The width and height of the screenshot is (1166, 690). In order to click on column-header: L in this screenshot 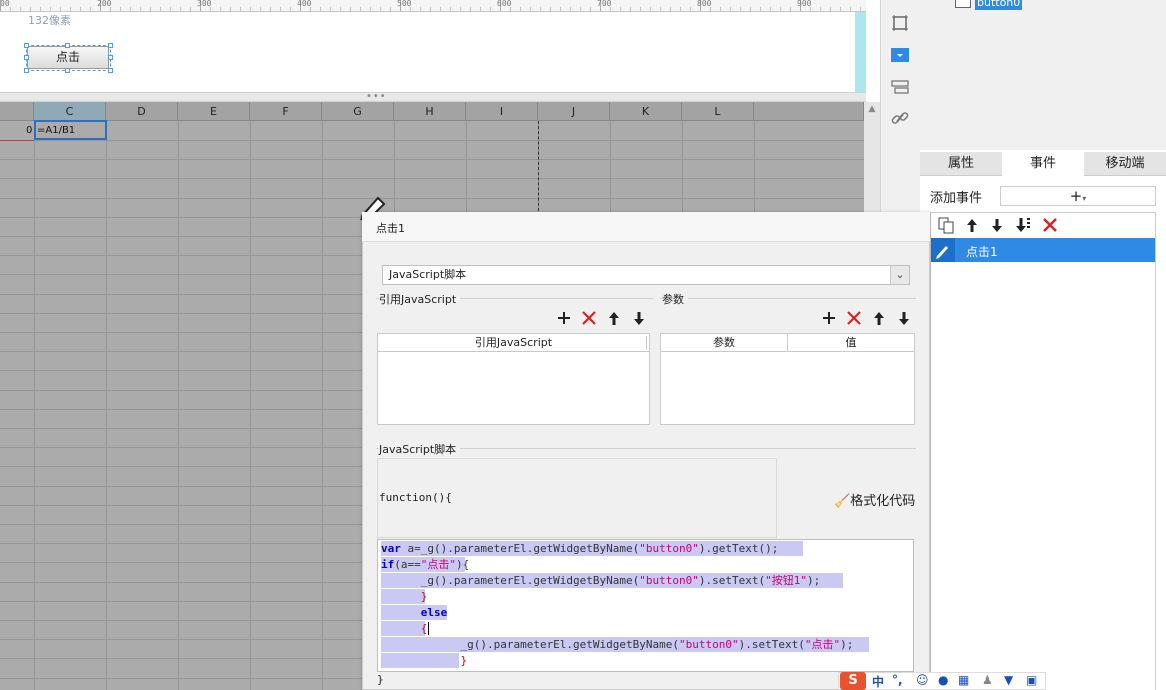, I will do `click(718, 111)`.